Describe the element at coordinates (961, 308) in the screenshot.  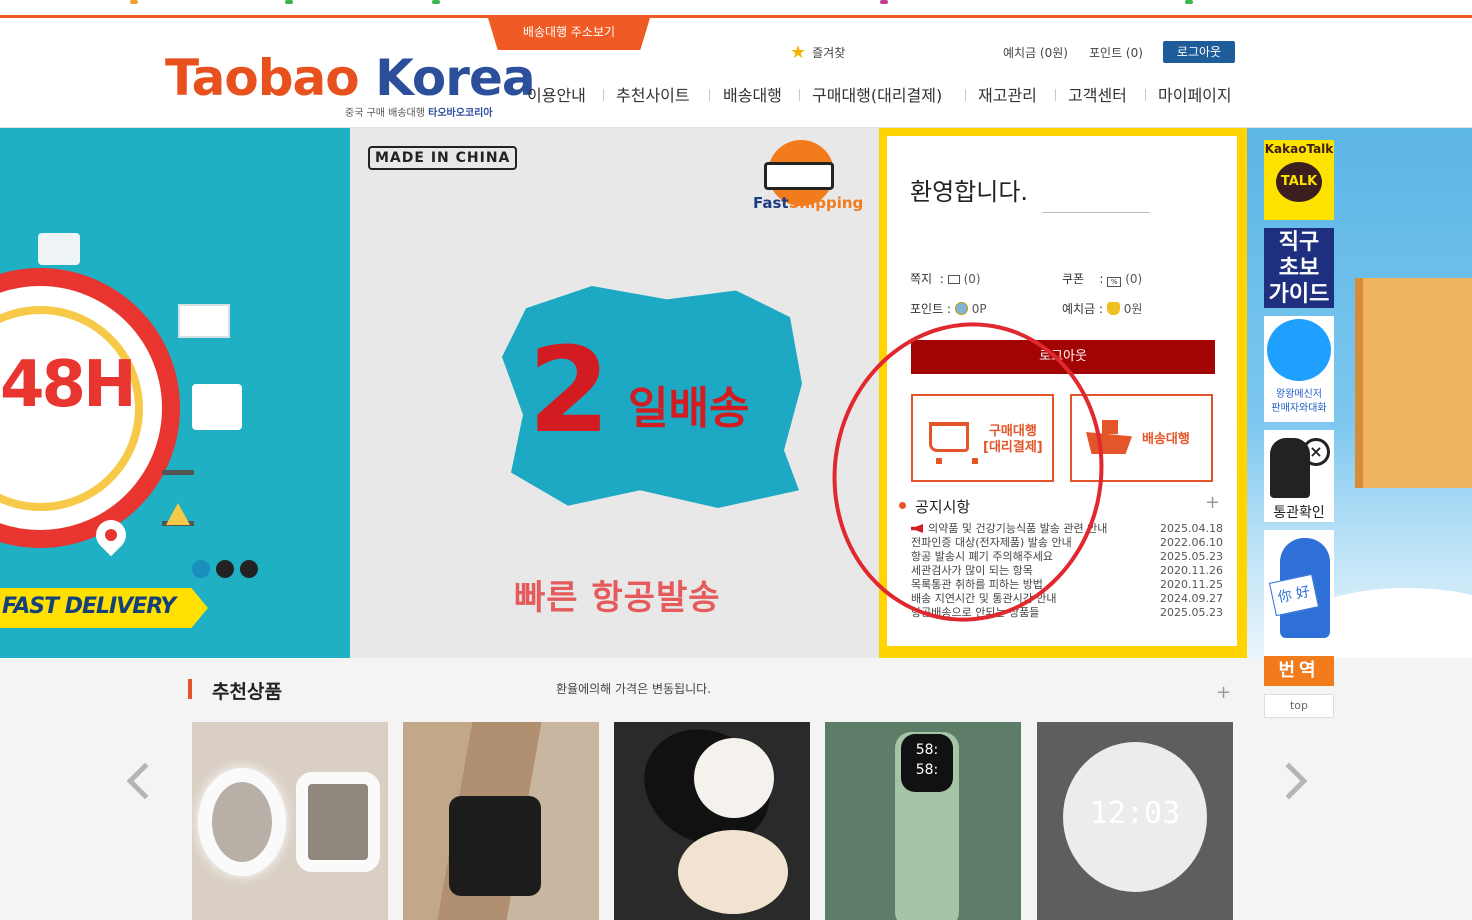
I see `point-coin-icon` at that location.